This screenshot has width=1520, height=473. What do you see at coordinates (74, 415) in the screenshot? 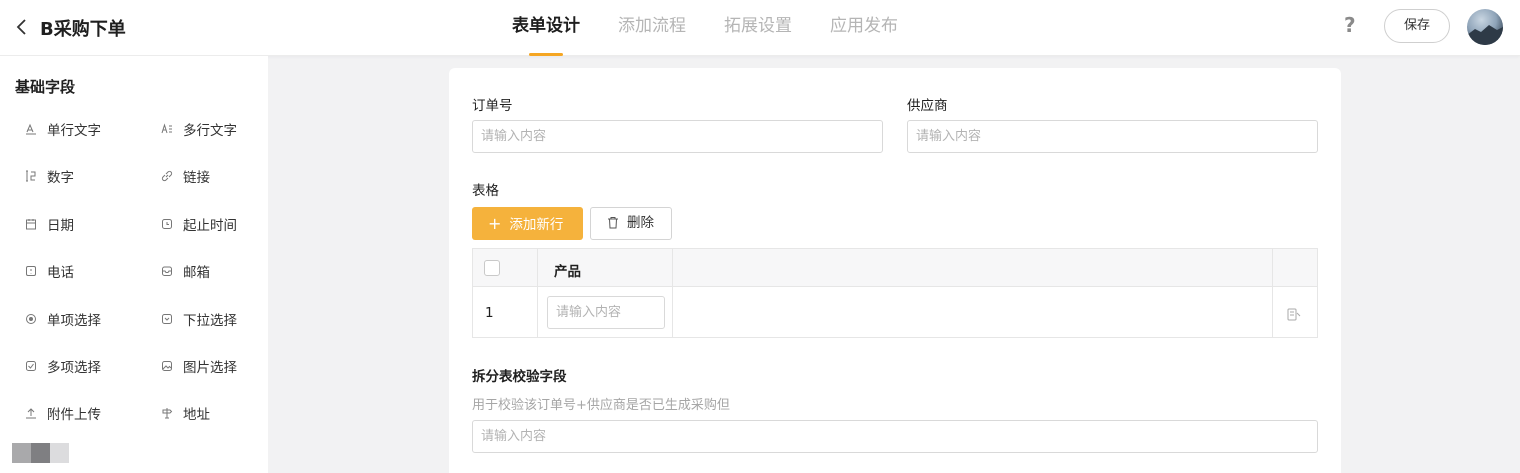
I see `field-label: 附件上传` at bounding box center [74, 415].